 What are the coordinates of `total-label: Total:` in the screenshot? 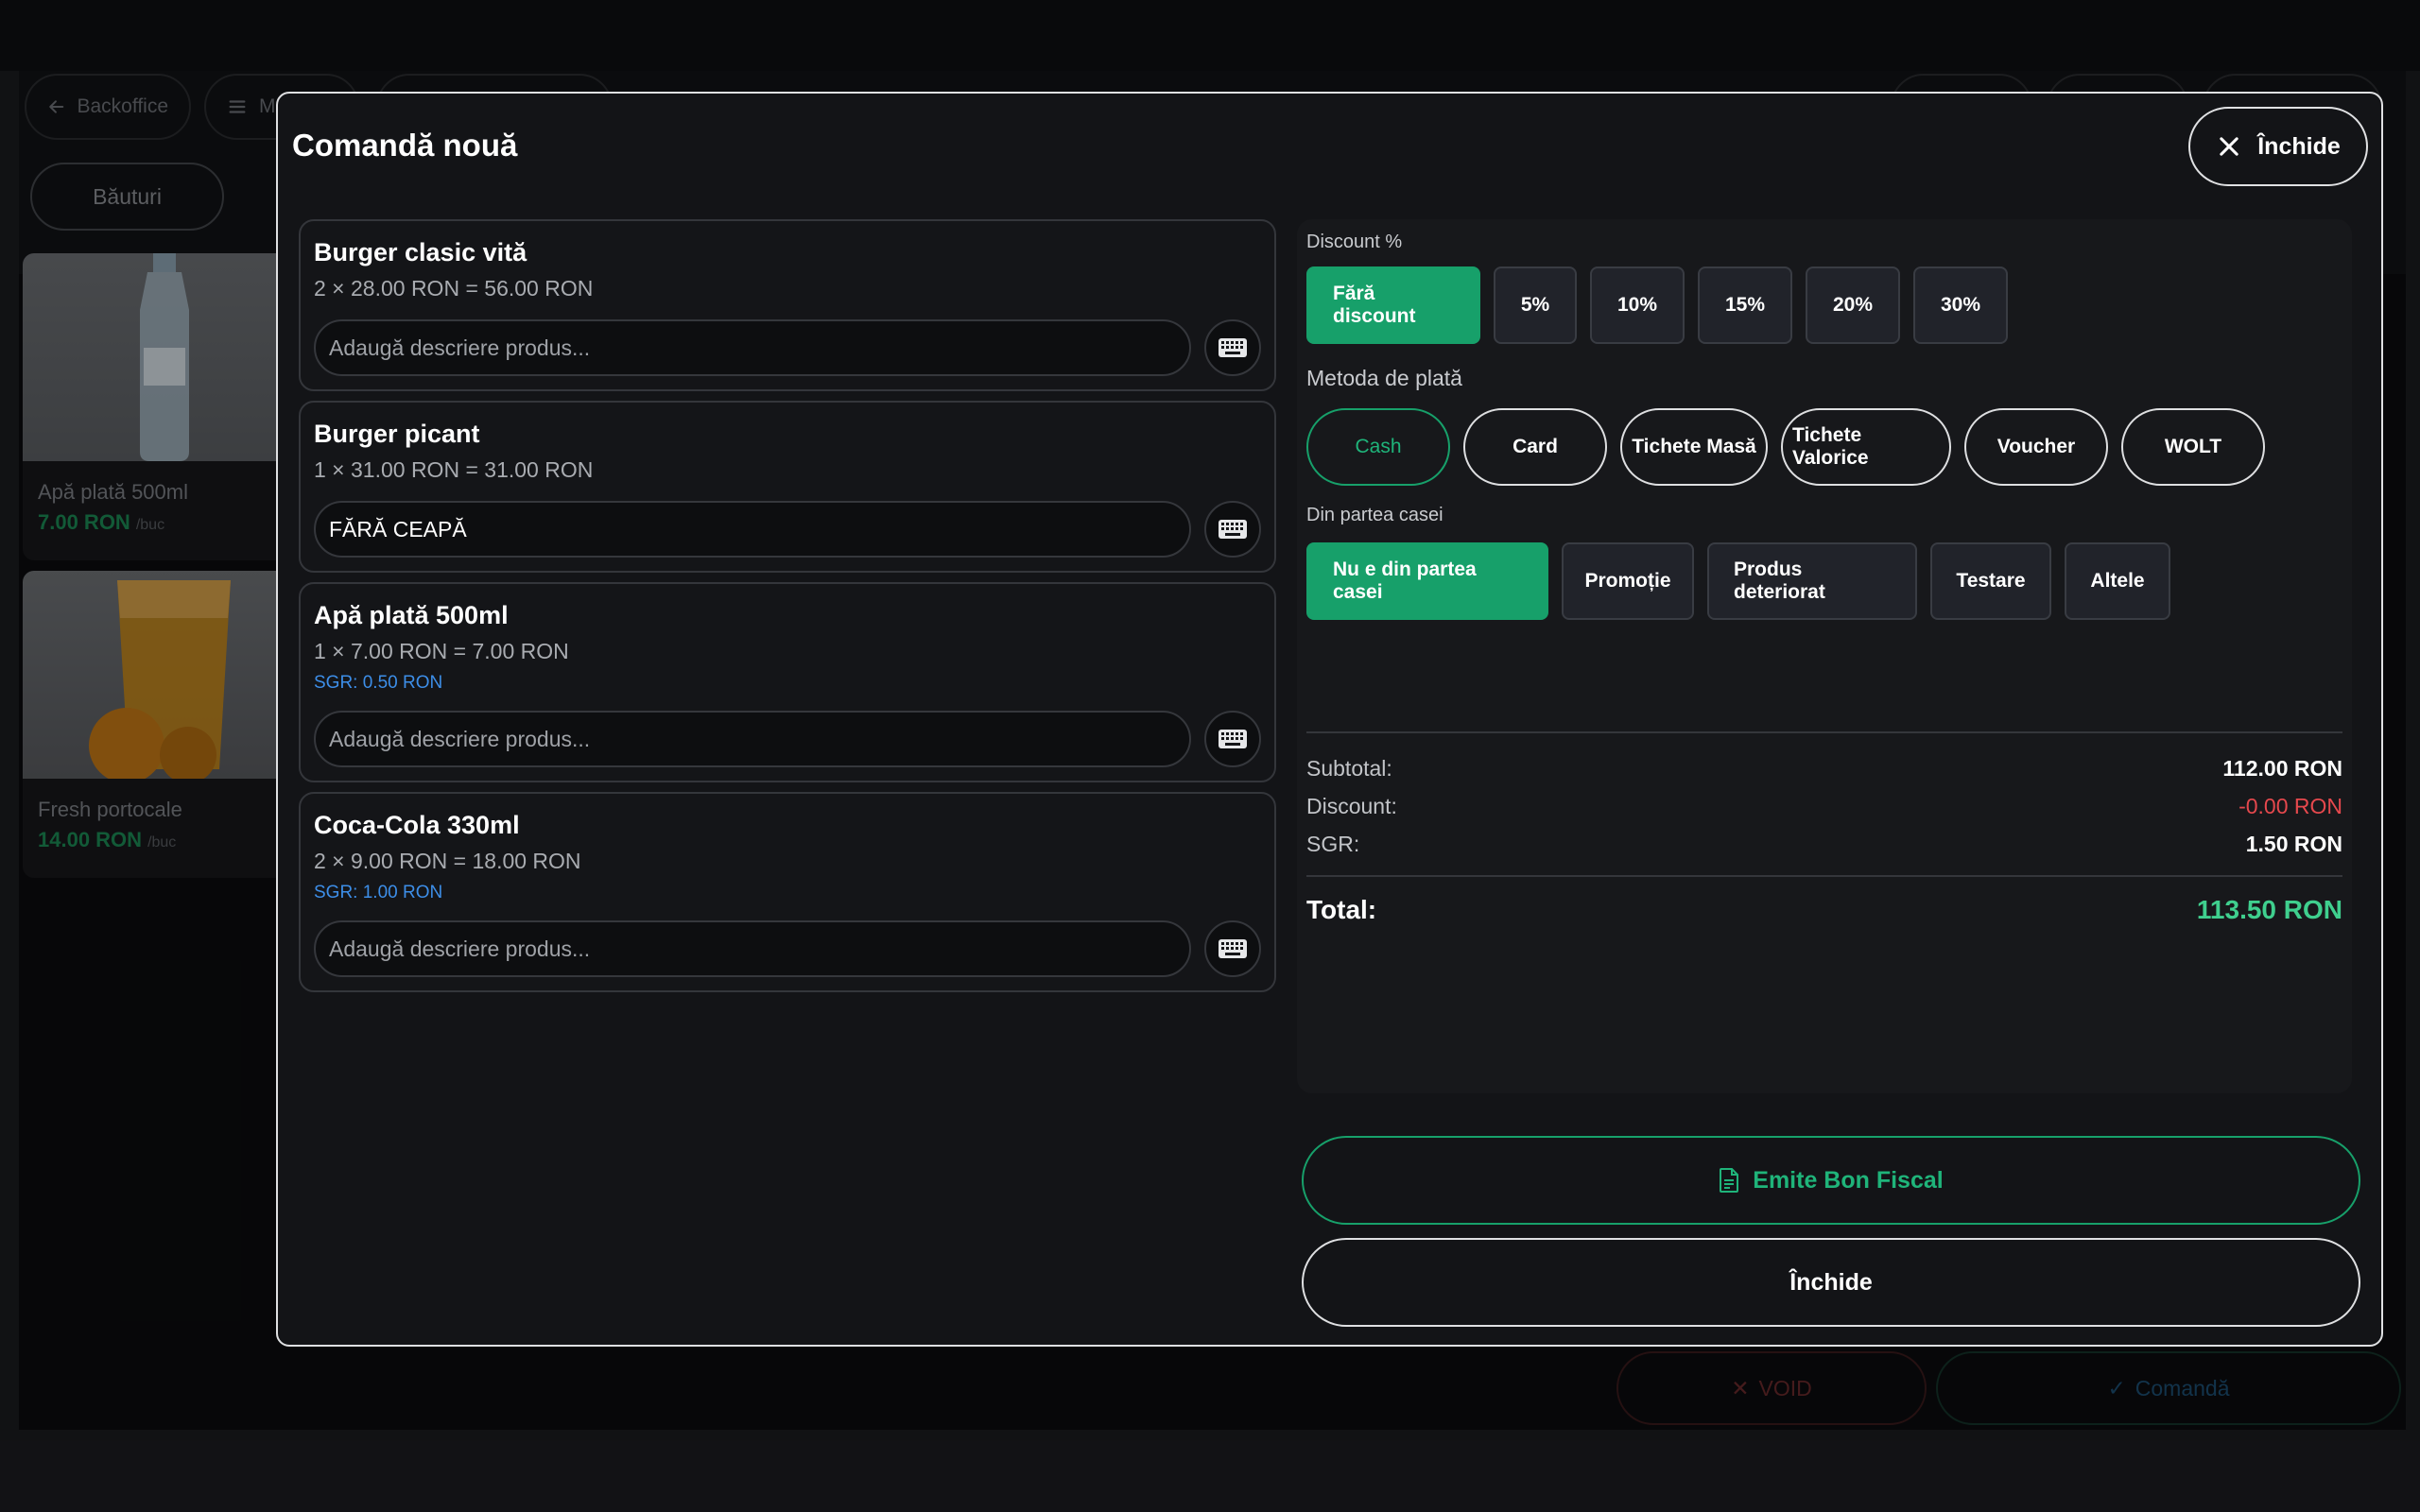 It's located at (1341, 909).